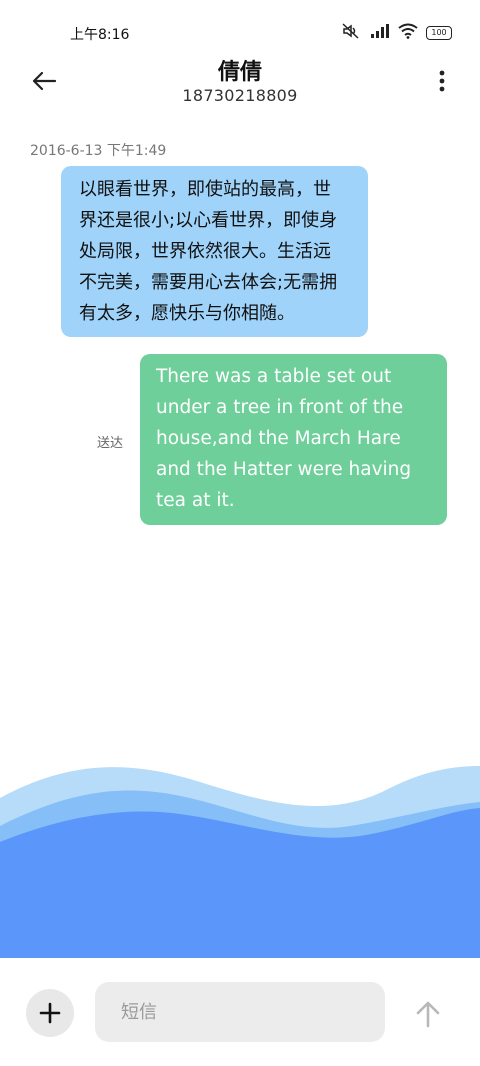  What do you see at coordinates (208, 220) in the screenshot?
I see `message-line: 界还是很小;以心看世界，即使身` at bounding box center [208, 220].